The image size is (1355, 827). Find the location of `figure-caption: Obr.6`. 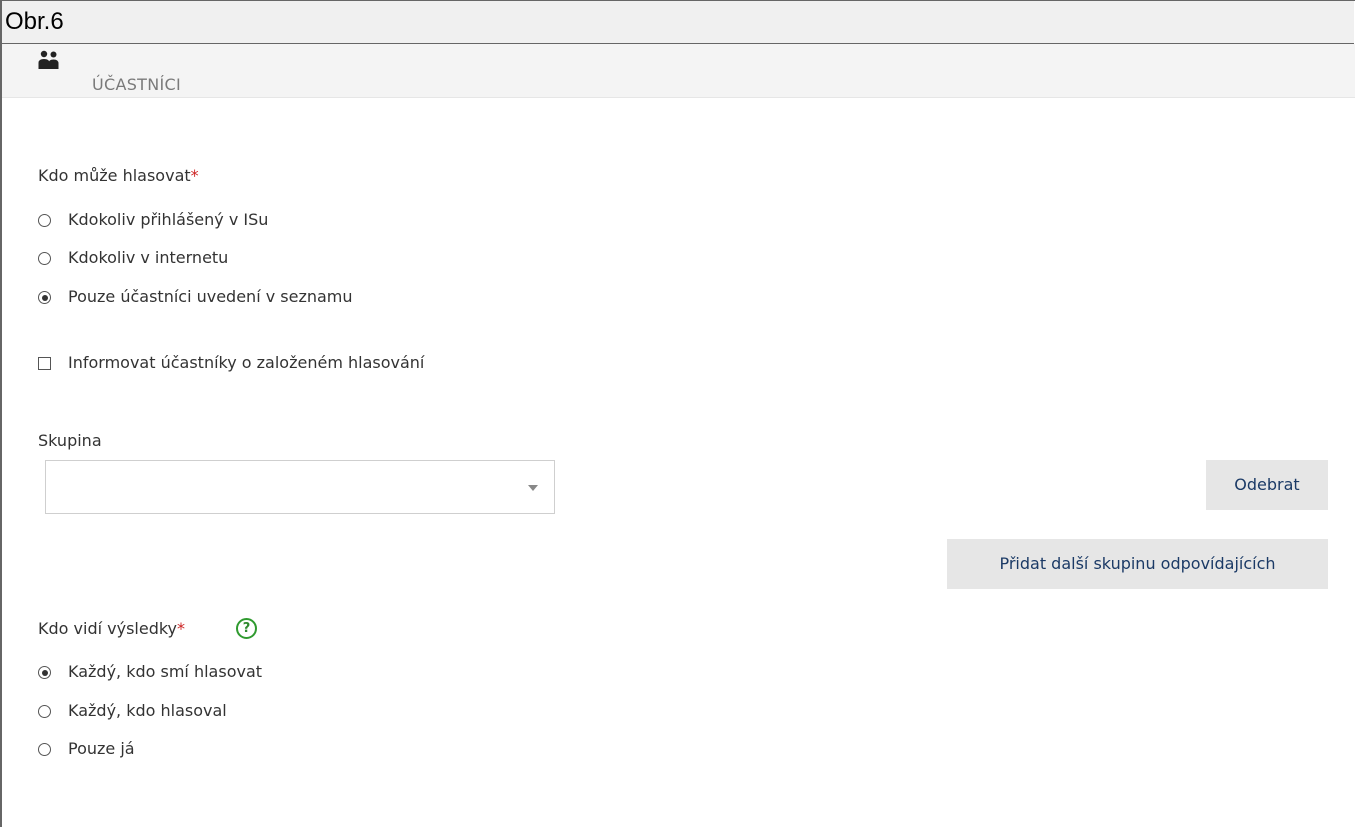

figure-caption: Obr.6 is located at coordinates (678, 22).